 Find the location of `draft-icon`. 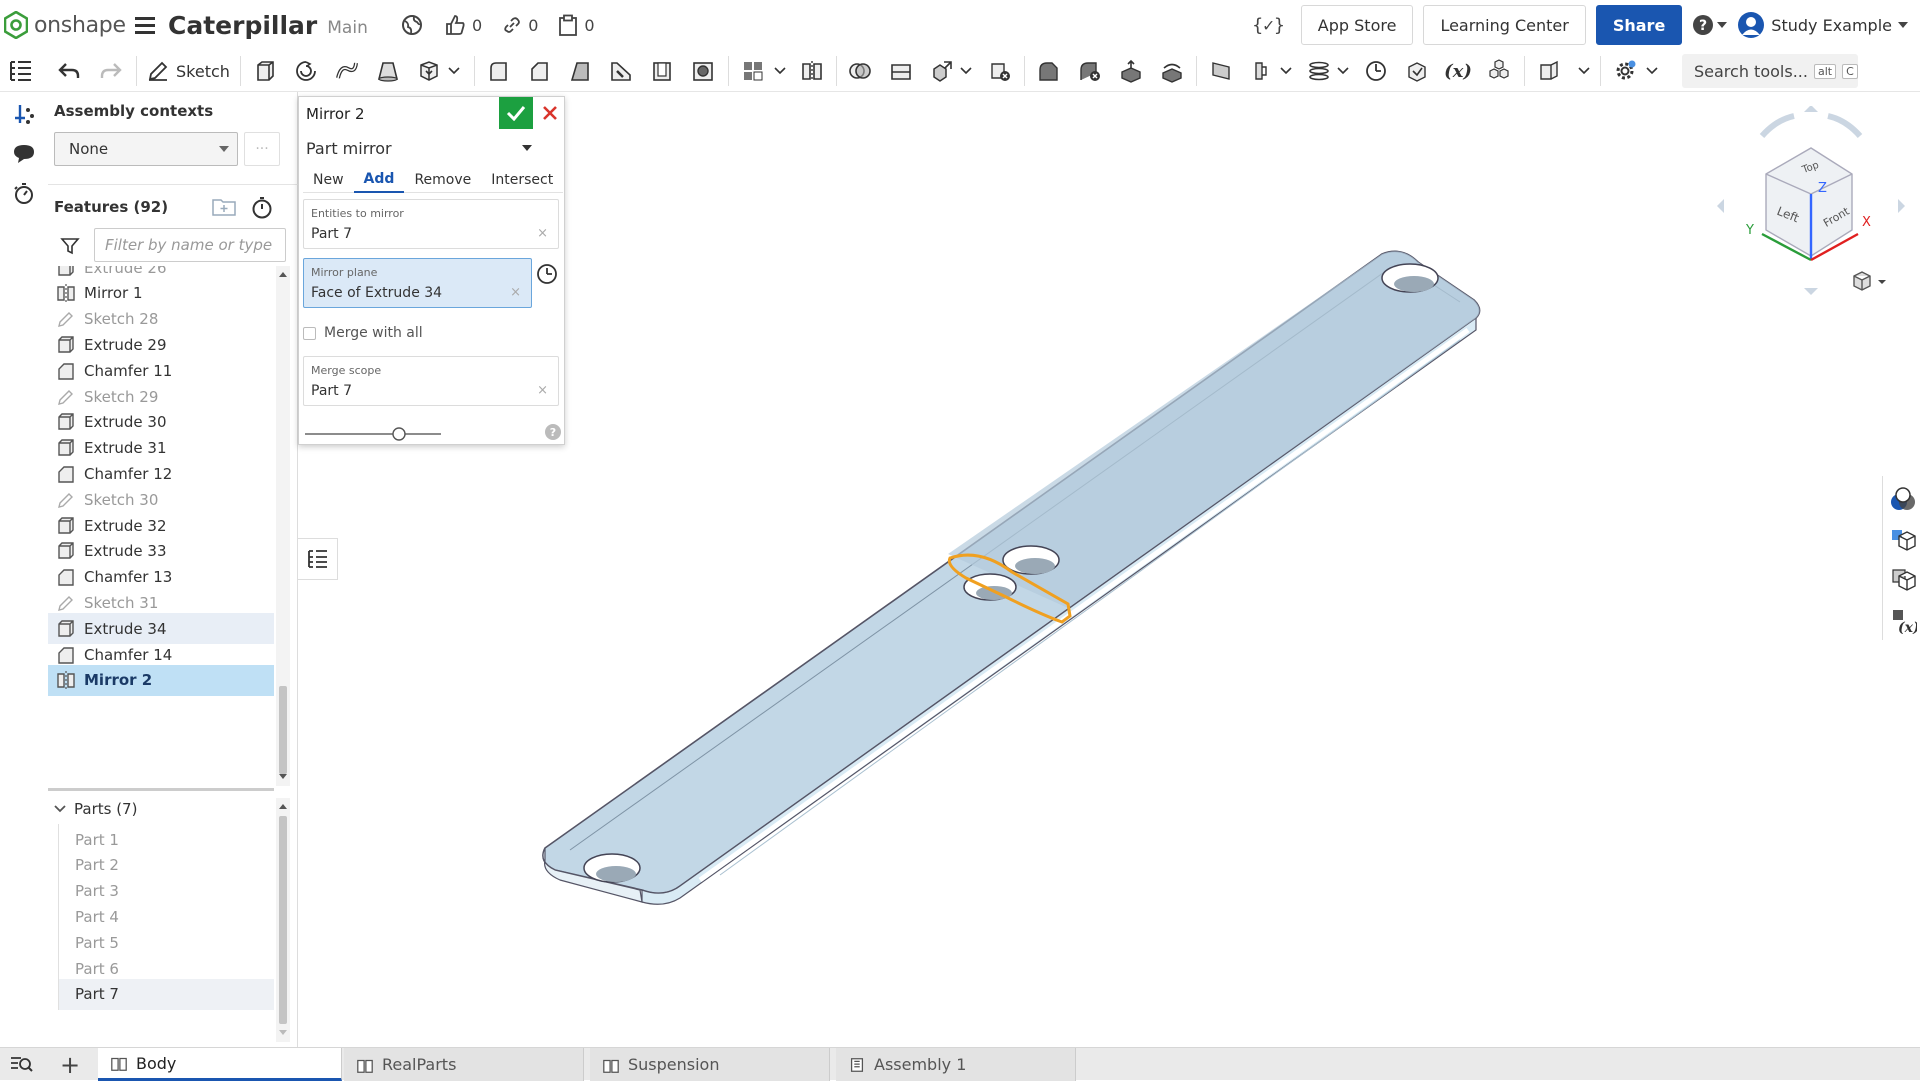

draft-icon is located at coordinates (580, 71).